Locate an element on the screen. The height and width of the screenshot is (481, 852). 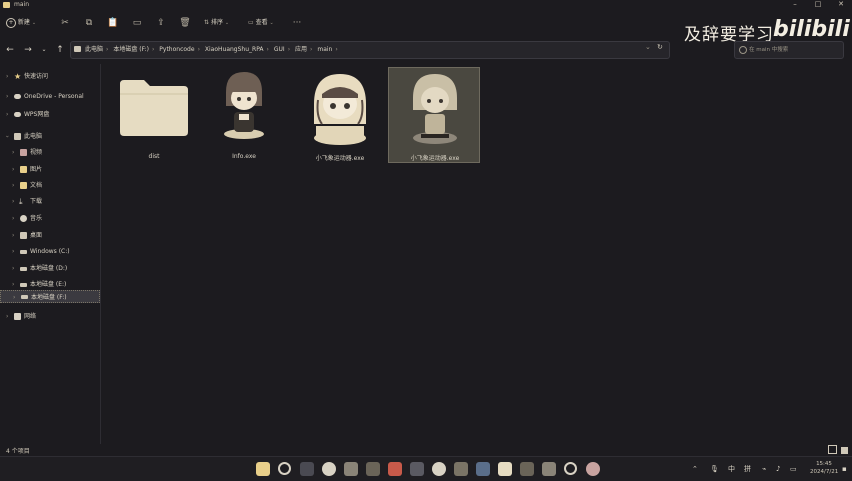
search-input: 在 main 中搜索 is located at coordinates (768, 50).